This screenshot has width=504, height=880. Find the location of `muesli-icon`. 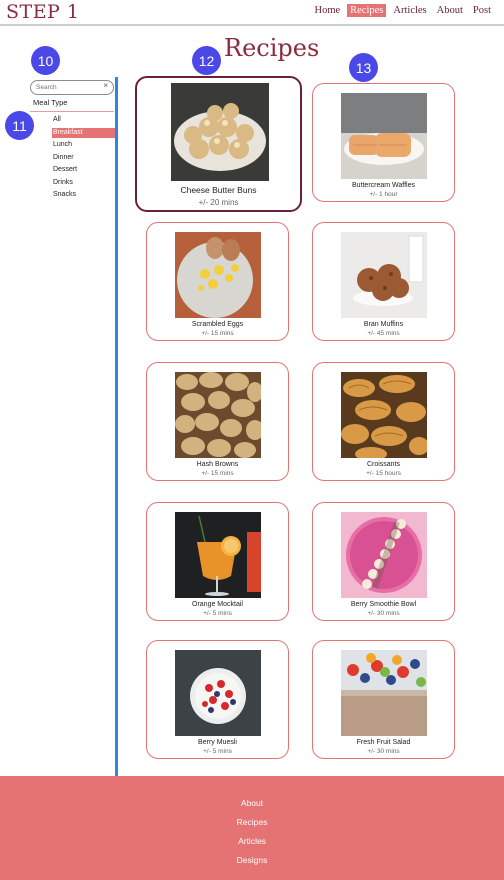

muesli-icon is located at coordinates (218, 693).